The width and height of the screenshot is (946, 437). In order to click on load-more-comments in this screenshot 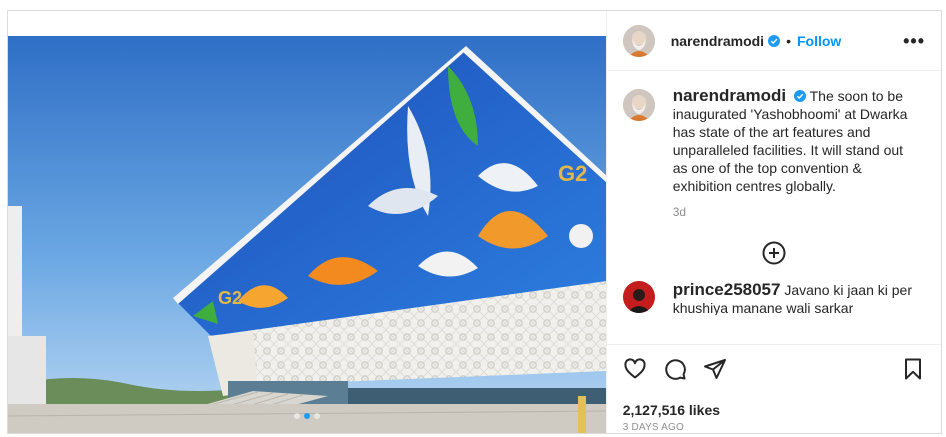, I will do `click(774, 253)`.